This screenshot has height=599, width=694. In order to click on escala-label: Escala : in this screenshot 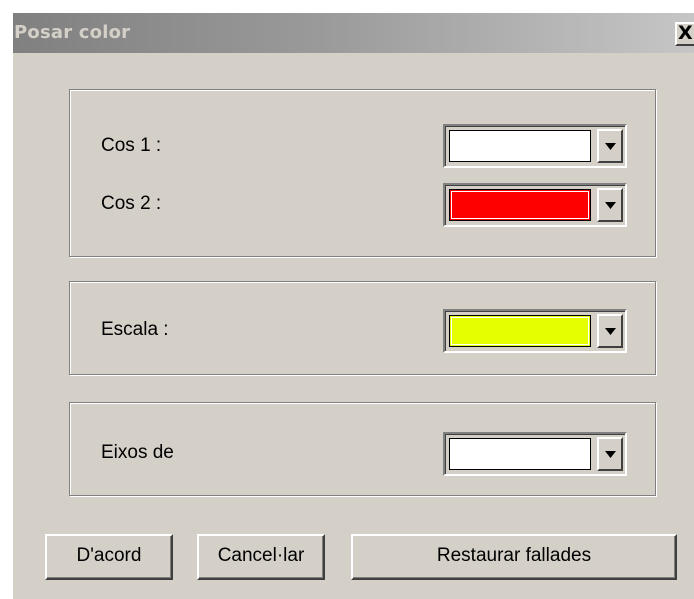, I will do `click(135, 329)`.